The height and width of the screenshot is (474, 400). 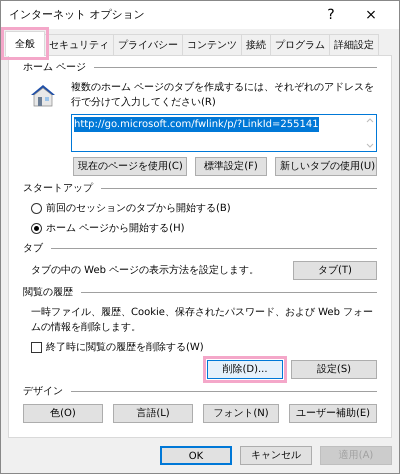 I want to click on checkbox-label: 終了時に閲覧の履歴を削除する(W), so click(x=125, y=347).